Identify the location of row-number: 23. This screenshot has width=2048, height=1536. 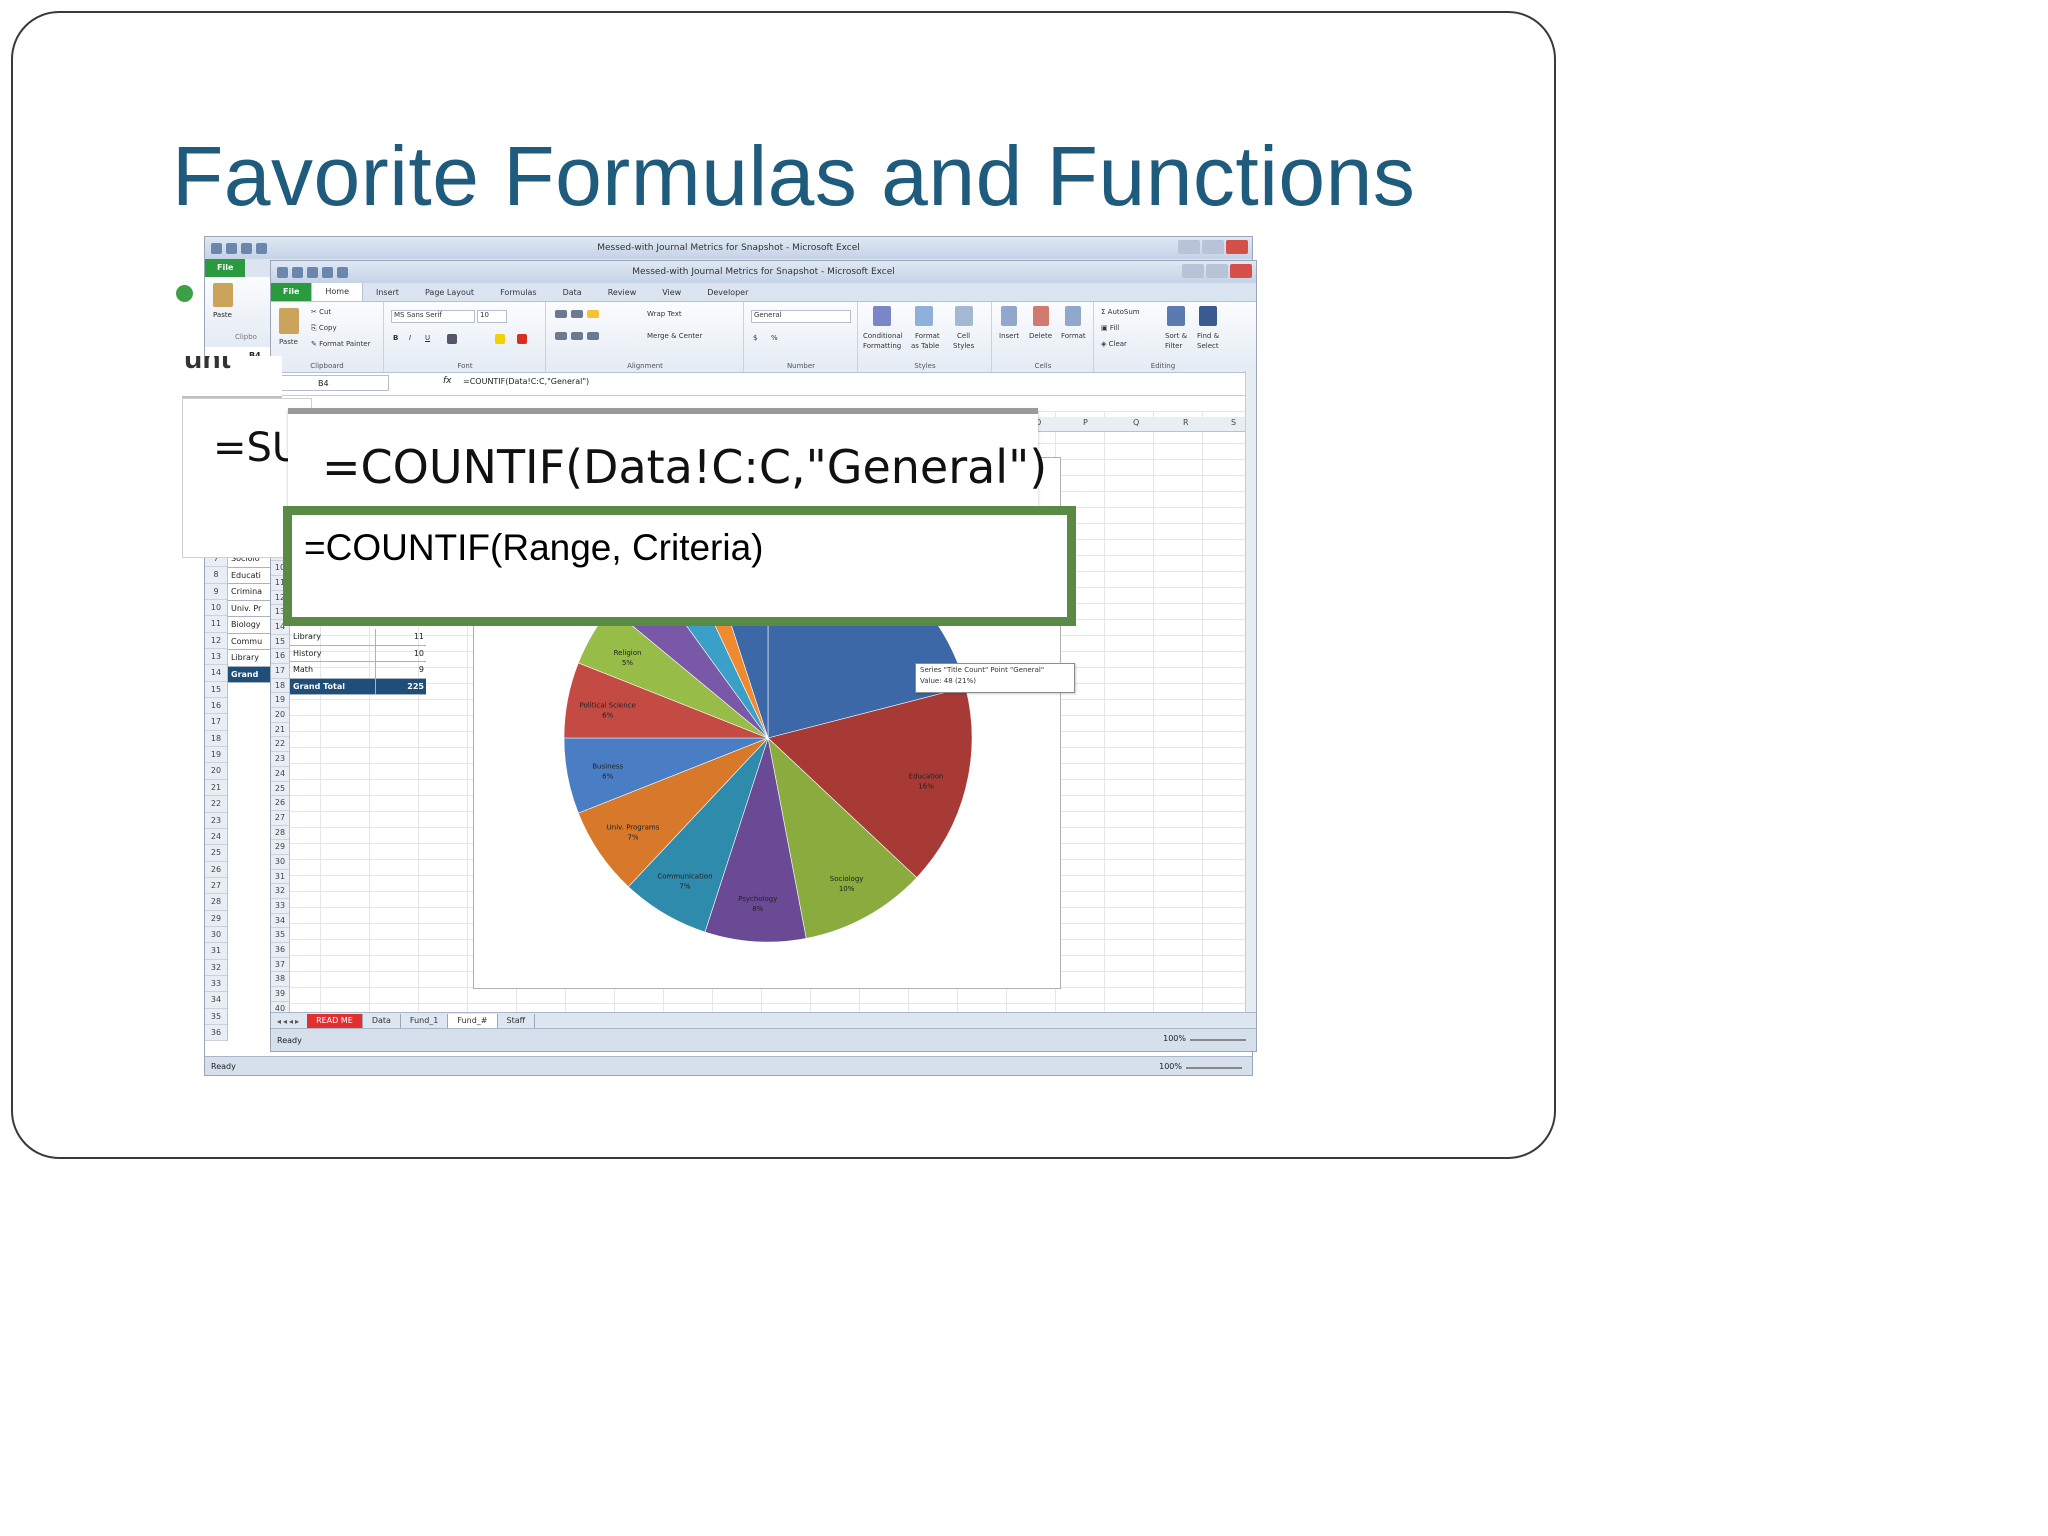
(280, 759).